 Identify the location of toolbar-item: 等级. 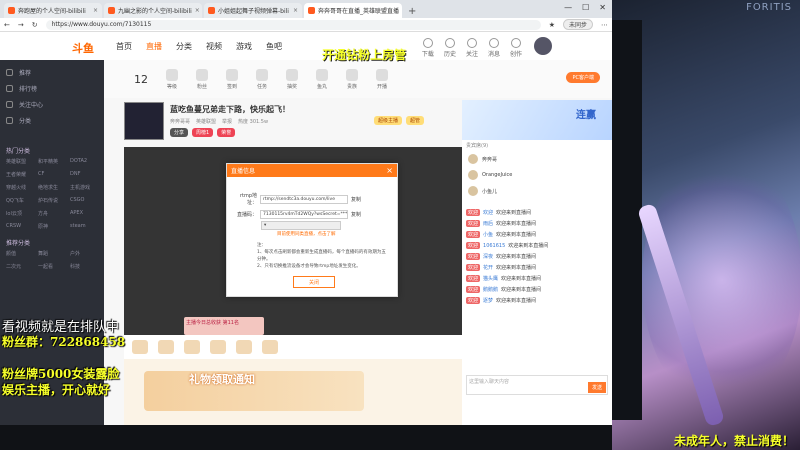
(172, 79).